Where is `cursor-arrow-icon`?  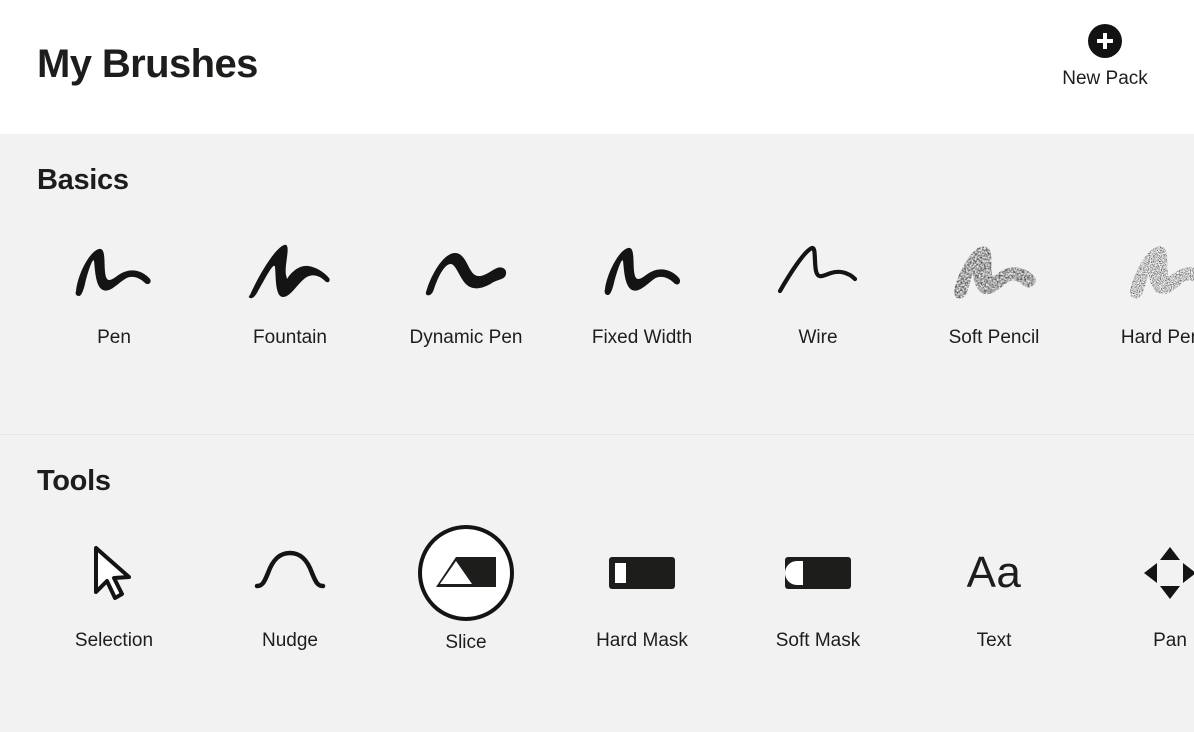 cursor-arrow-icon is located at coordinates (114, 573).